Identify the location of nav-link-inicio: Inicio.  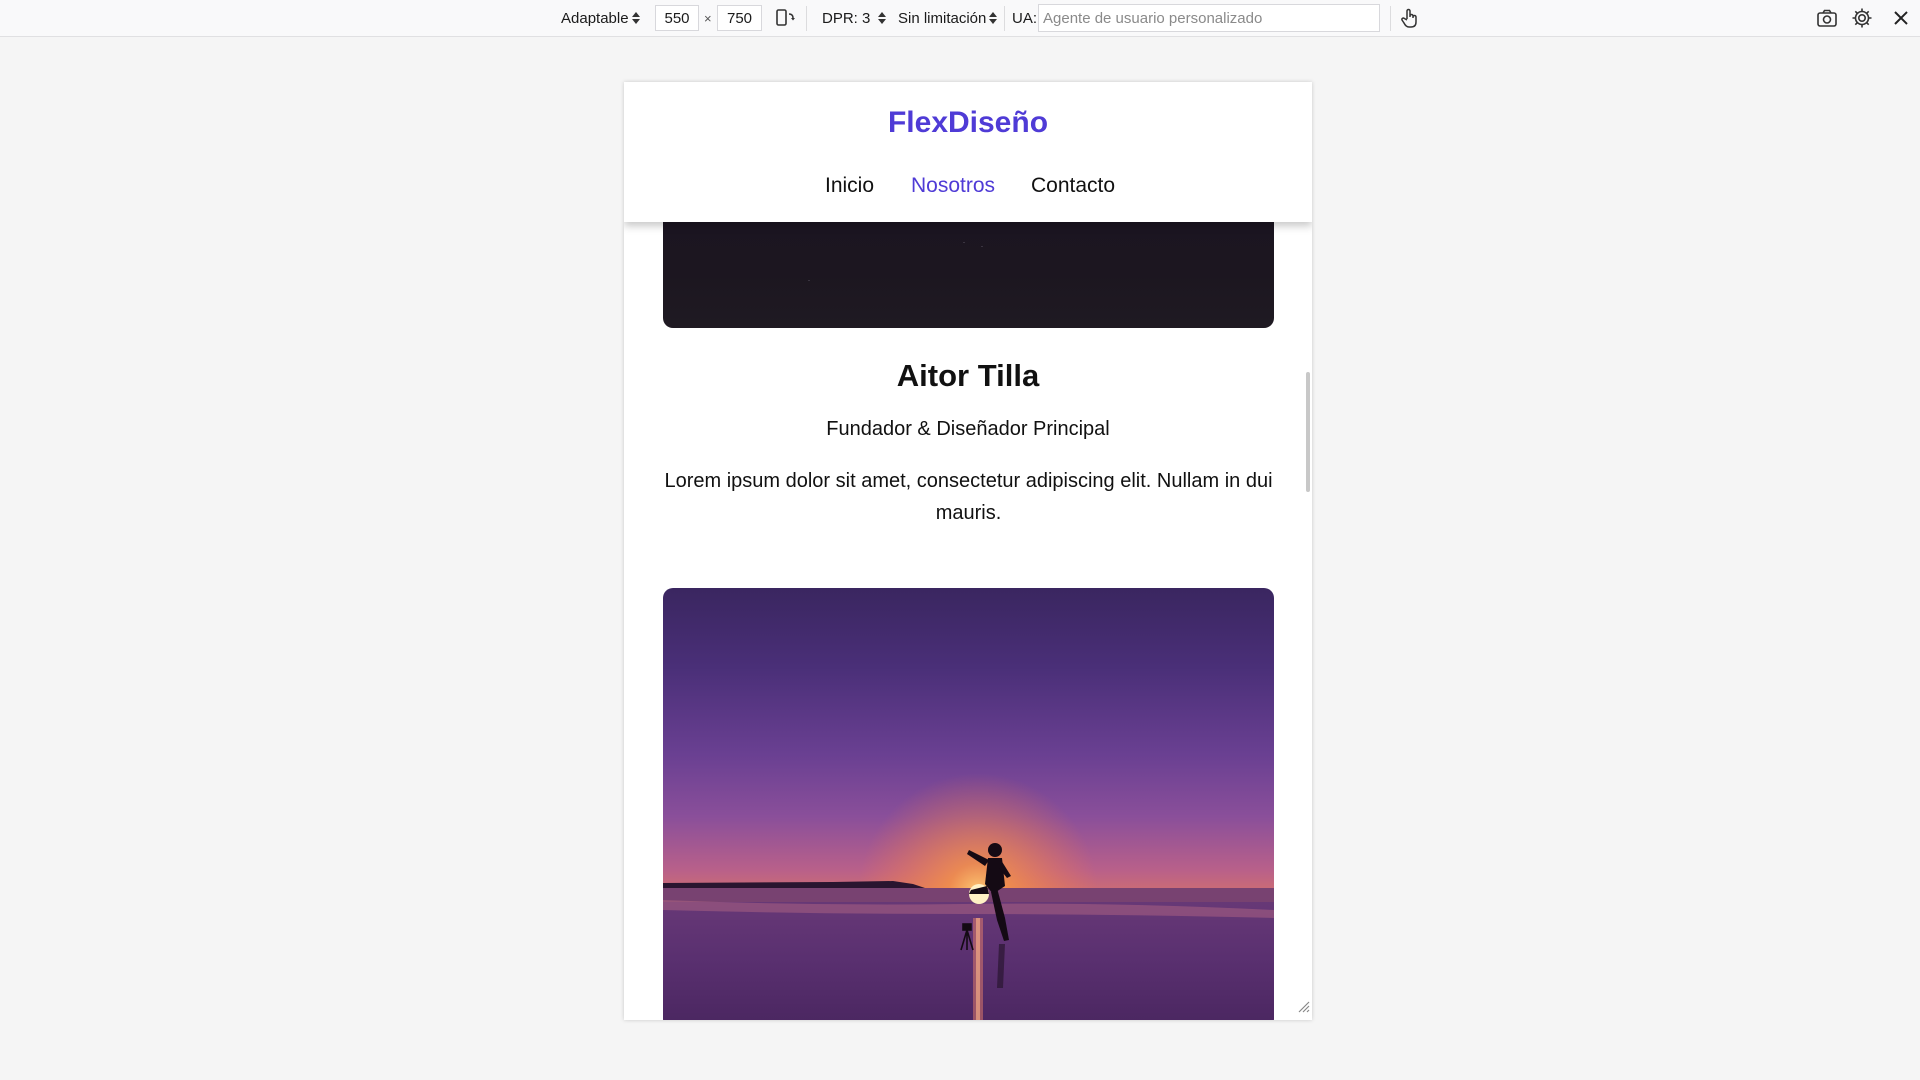
(849, 186).